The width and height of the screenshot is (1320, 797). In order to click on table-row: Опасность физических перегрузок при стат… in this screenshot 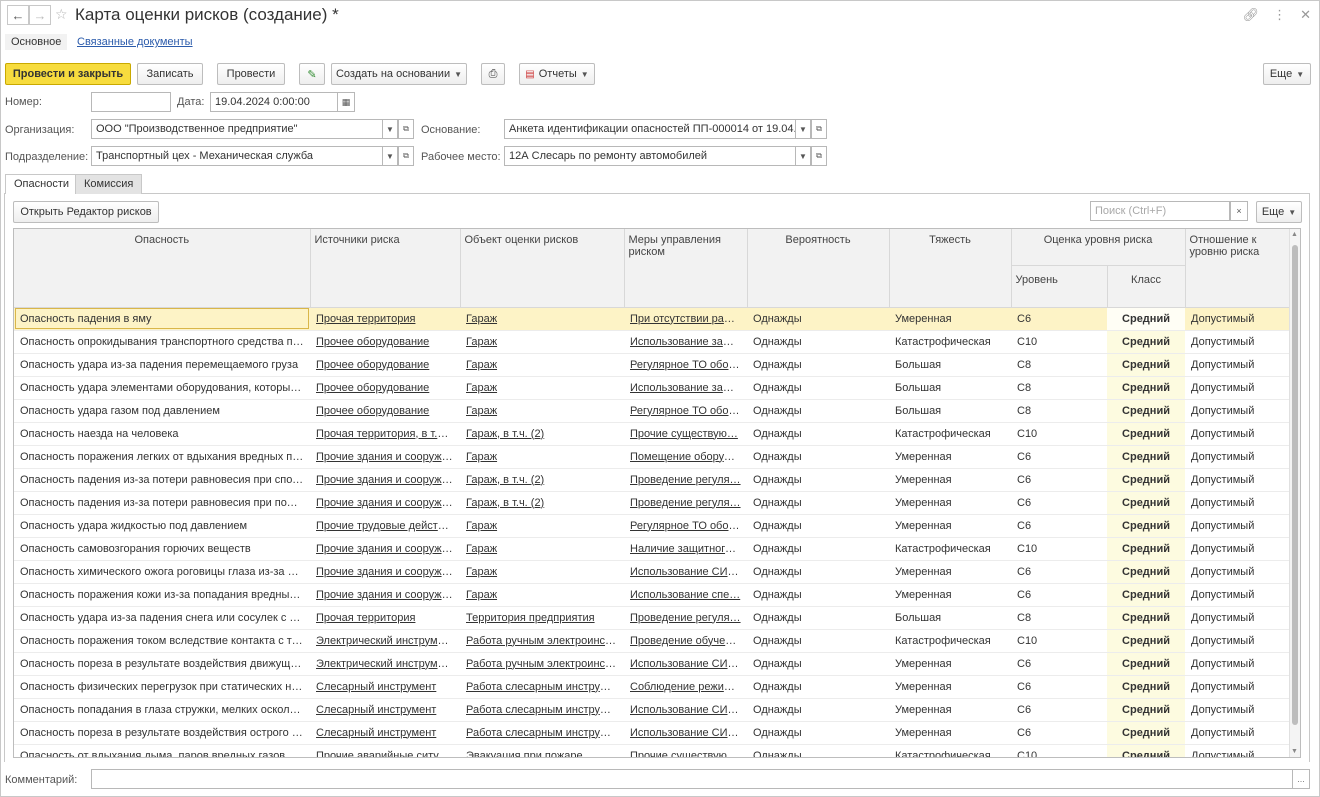, I will do `click(652, 687)`.